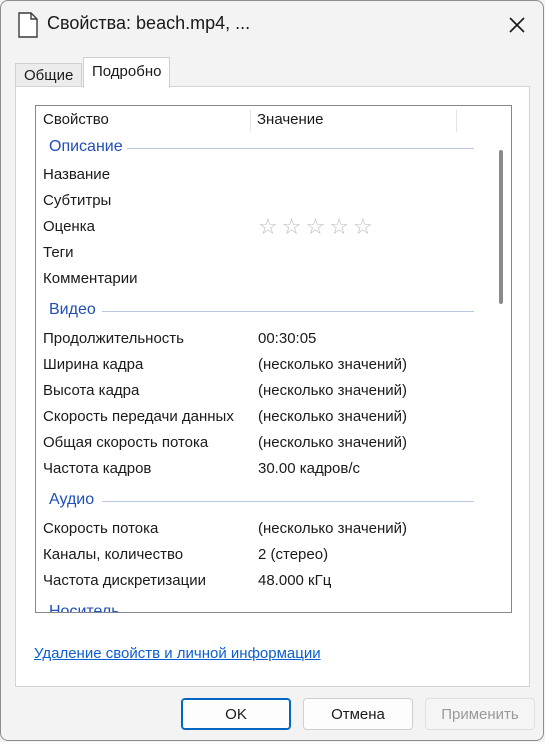 The image size is (545, 742). I want to click on property-row-subtitles: Субтитры, so click(266, 201).